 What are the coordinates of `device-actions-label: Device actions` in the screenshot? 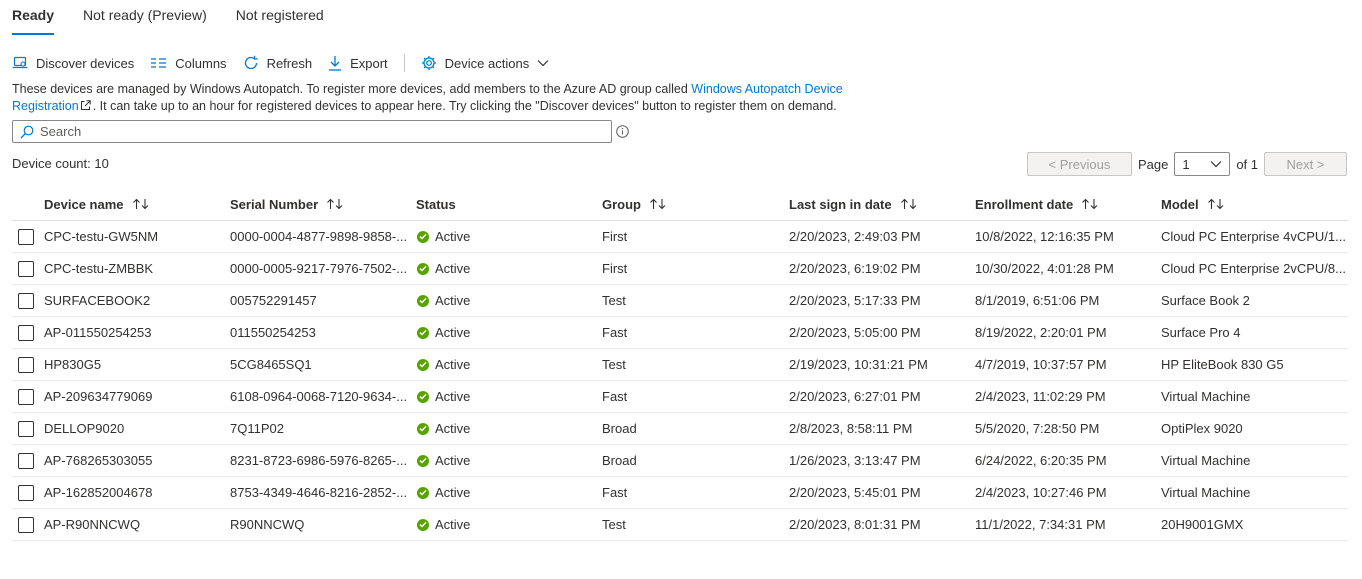 It's located at (487, 63).